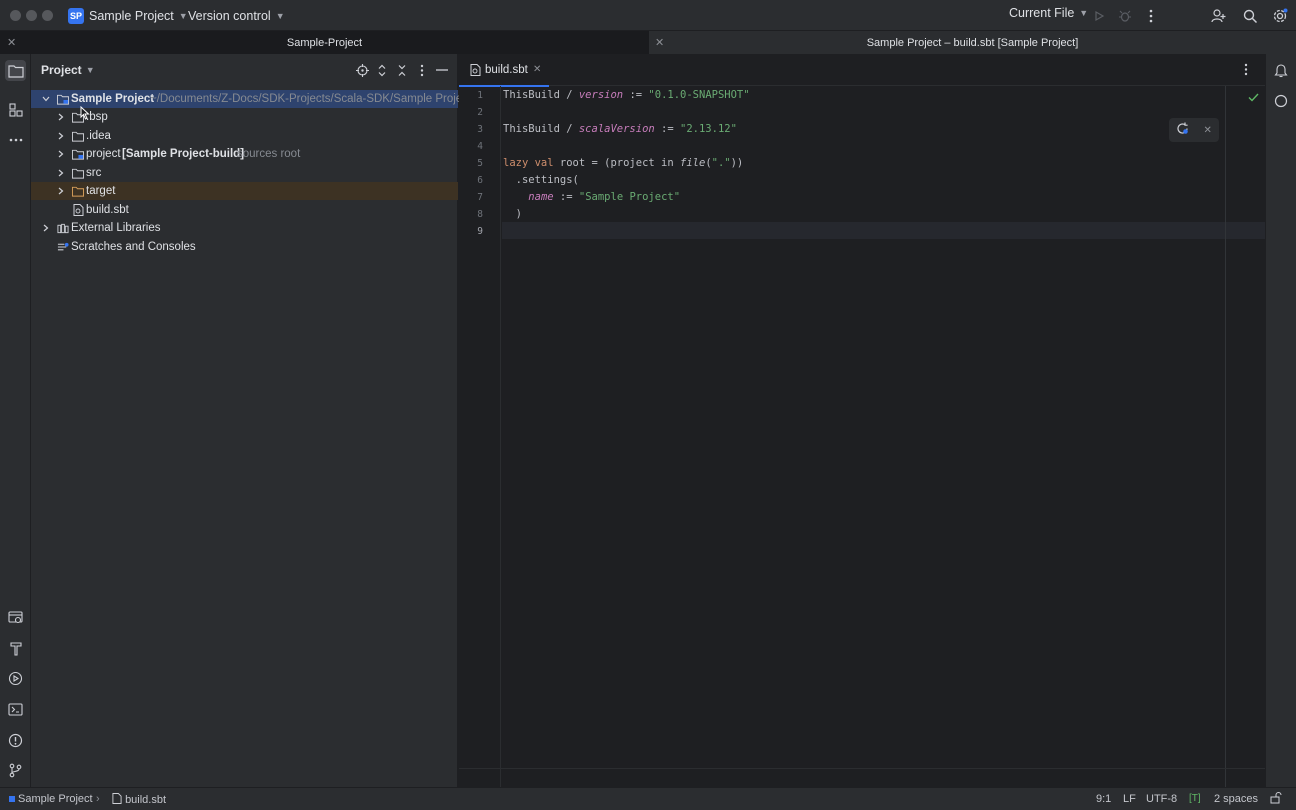  Describe the element at coordinates (94, 173) in the screenshot. I see `tree-label: src` at that location.